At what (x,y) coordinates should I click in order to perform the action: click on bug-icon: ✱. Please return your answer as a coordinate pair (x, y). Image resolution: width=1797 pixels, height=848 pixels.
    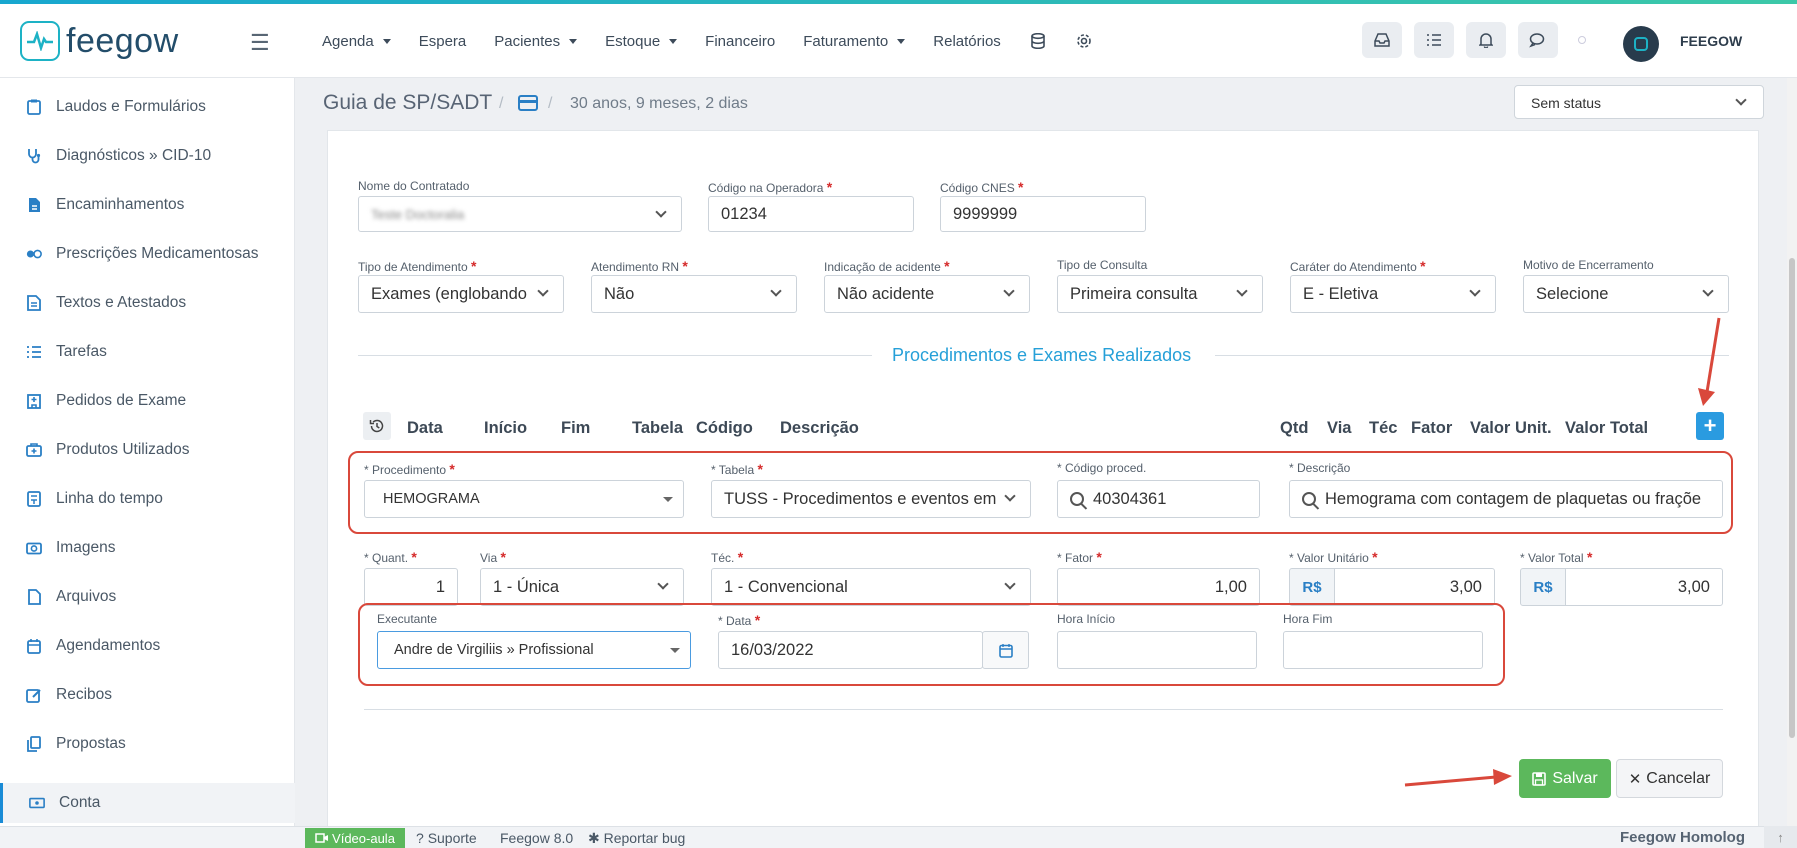
    Looking at the image, I should click on (594, 838).